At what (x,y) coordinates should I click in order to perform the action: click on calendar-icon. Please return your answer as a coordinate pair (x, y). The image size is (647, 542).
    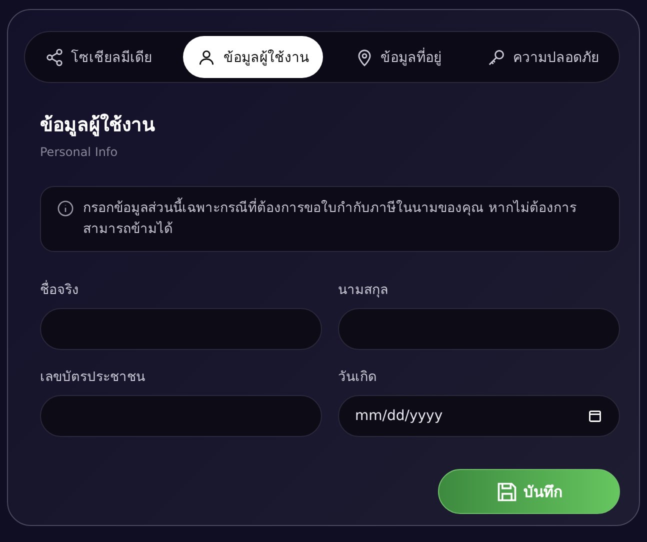
    Looking at the image, I should click on (595, 416).